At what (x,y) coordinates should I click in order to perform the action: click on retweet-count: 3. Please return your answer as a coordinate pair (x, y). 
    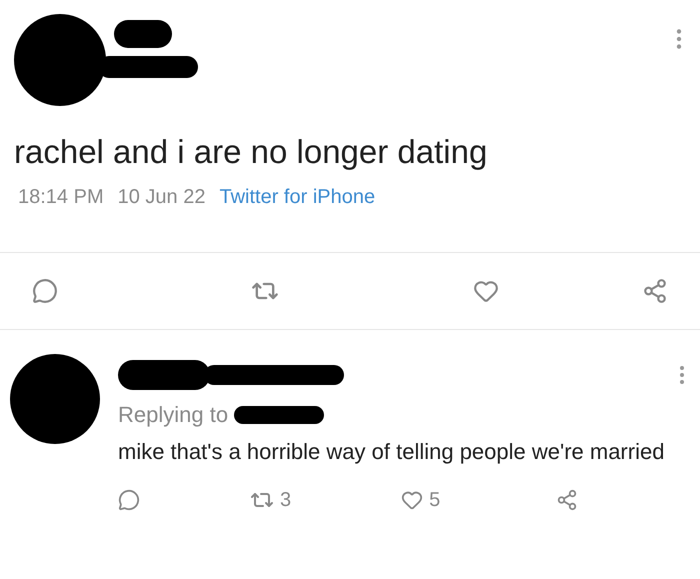
    Looking at the image, I should click on (286, 500).